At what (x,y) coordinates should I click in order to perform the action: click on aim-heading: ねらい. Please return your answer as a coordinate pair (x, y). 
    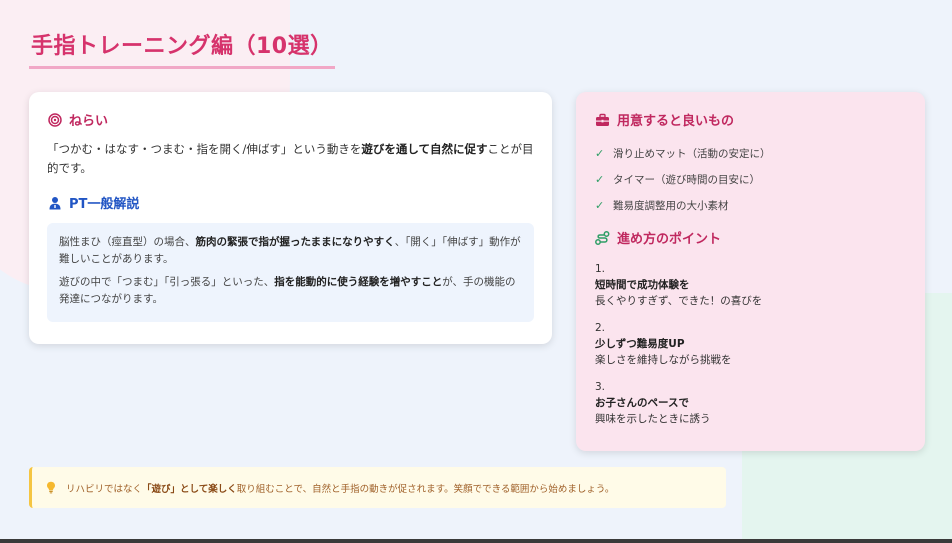
    Looking at the image, I should click on (290, 119).